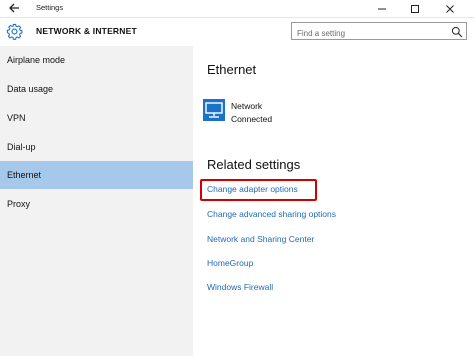 The width and height of the screenshot is (474, 356). I want to click on network-status: Connected, so click(252, 119).